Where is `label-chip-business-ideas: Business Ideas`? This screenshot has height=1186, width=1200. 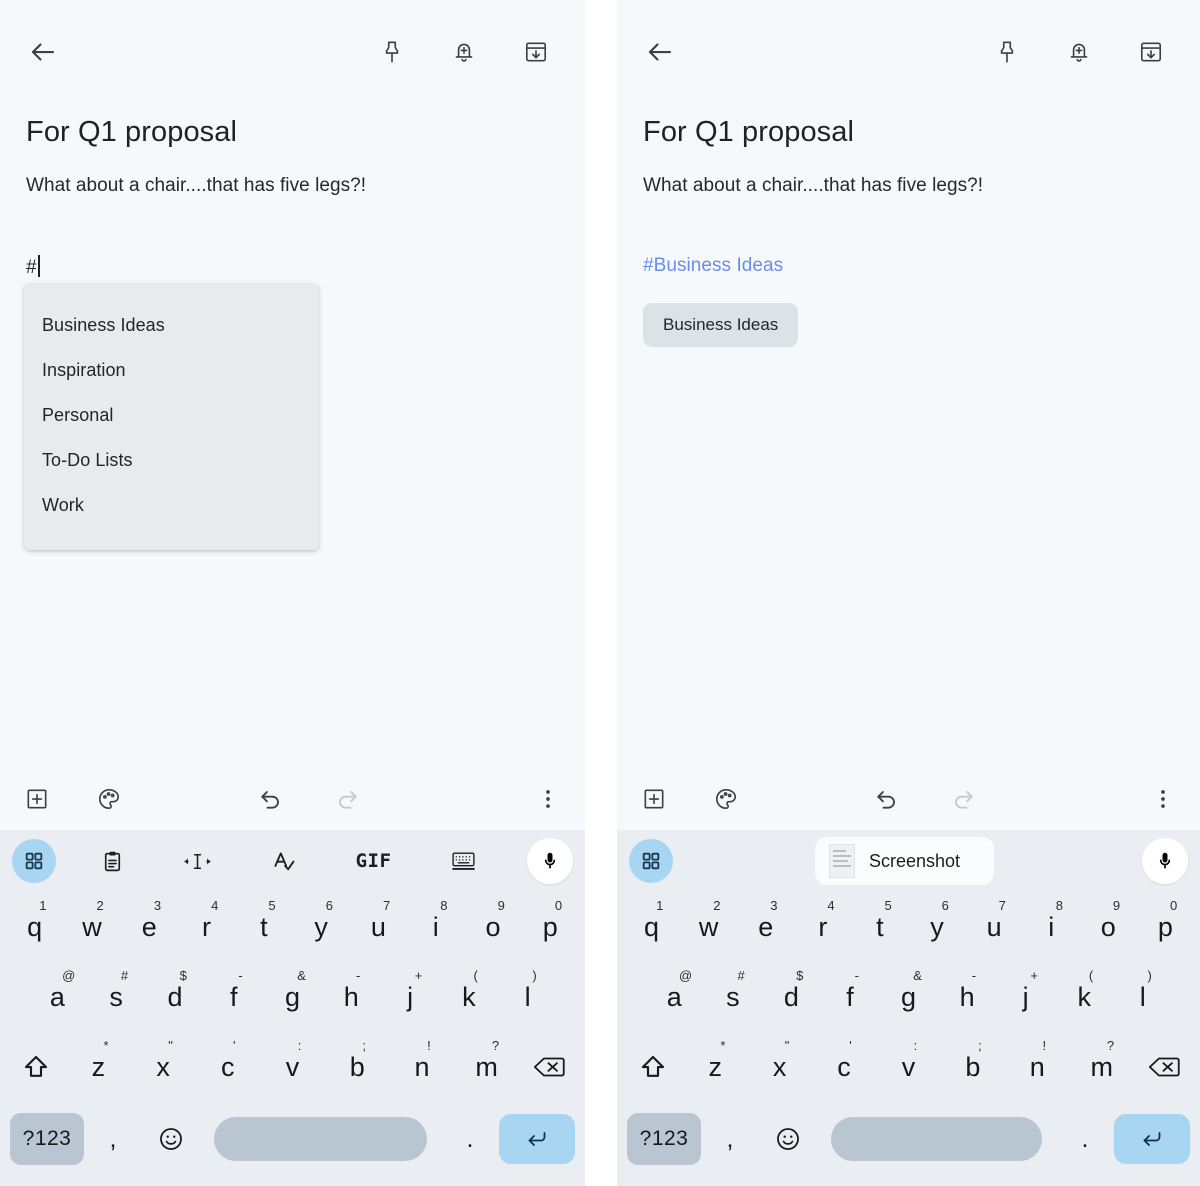 label-chip-business-ideas: Business Ideas is located at coordinates (721, 324).